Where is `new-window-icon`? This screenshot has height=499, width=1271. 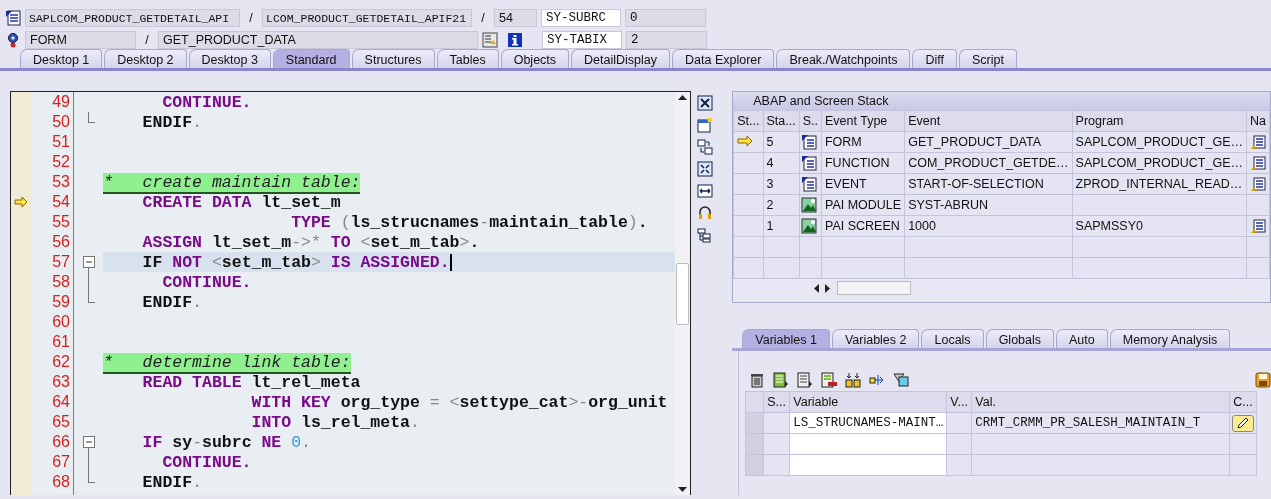 new-window-icon is located at coordinates (704, 125).